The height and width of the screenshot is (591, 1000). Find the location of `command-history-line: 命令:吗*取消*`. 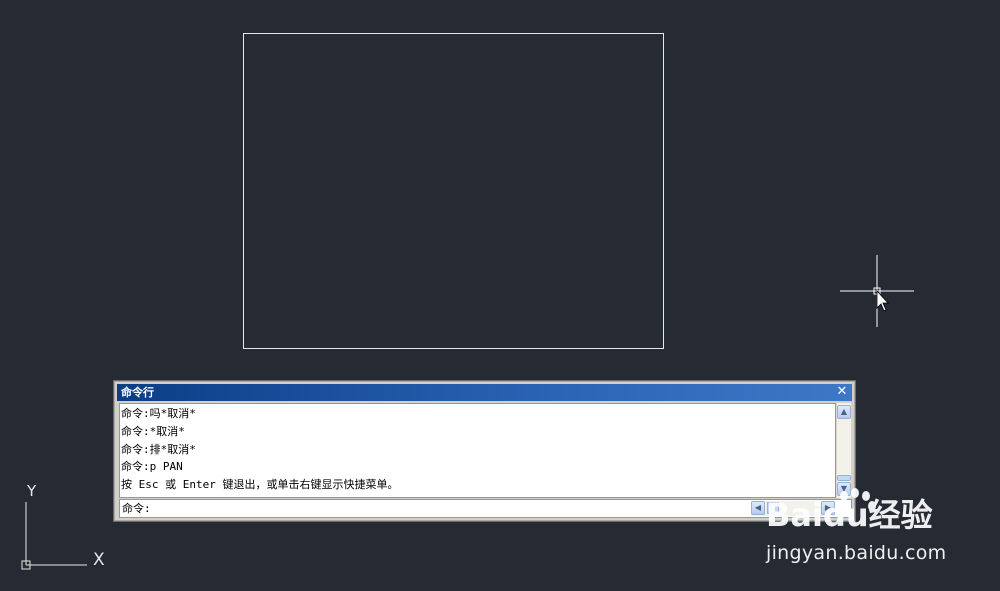

command-history-line: 命令:吗*取消* is located at coordinates (158, 414).